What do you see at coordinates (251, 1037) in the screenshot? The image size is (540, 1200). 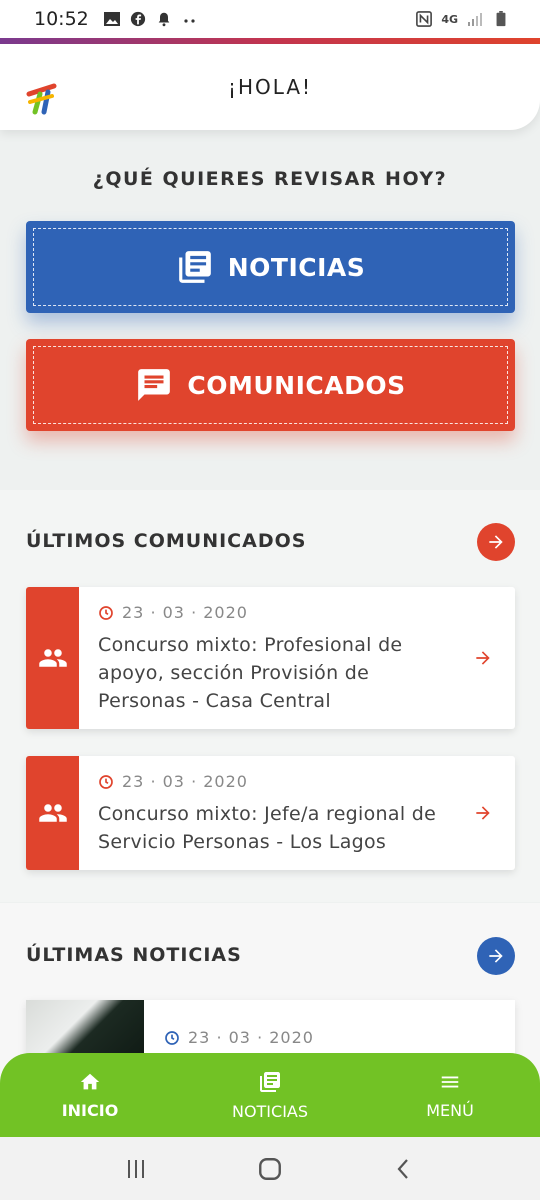 I see `news-date-text: 23 · 03 · 2020` at bounding box center [251, 1037].